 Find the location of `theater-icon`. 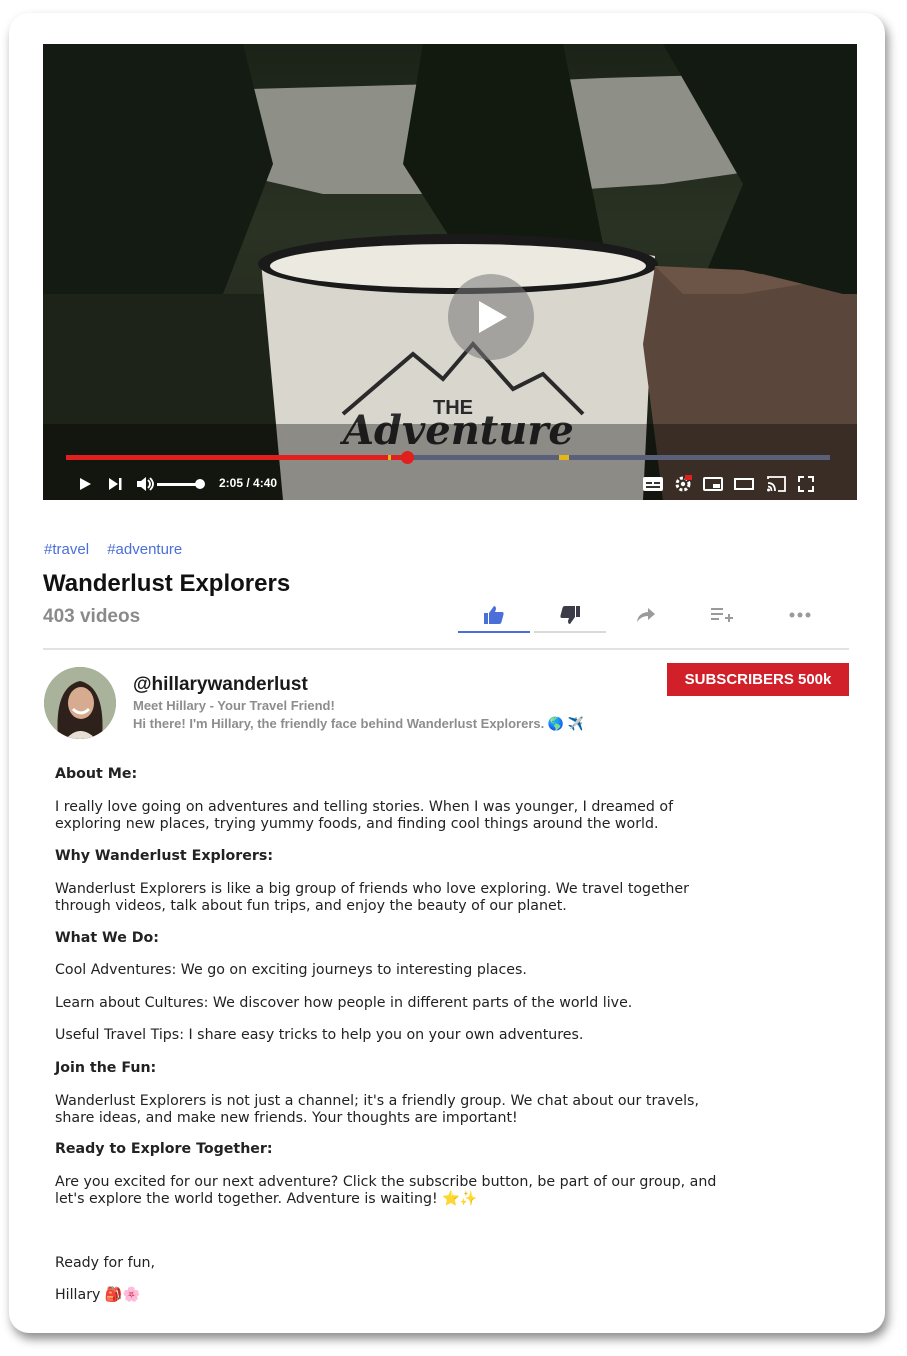

theater-icon is located at coordinates (744, 484).